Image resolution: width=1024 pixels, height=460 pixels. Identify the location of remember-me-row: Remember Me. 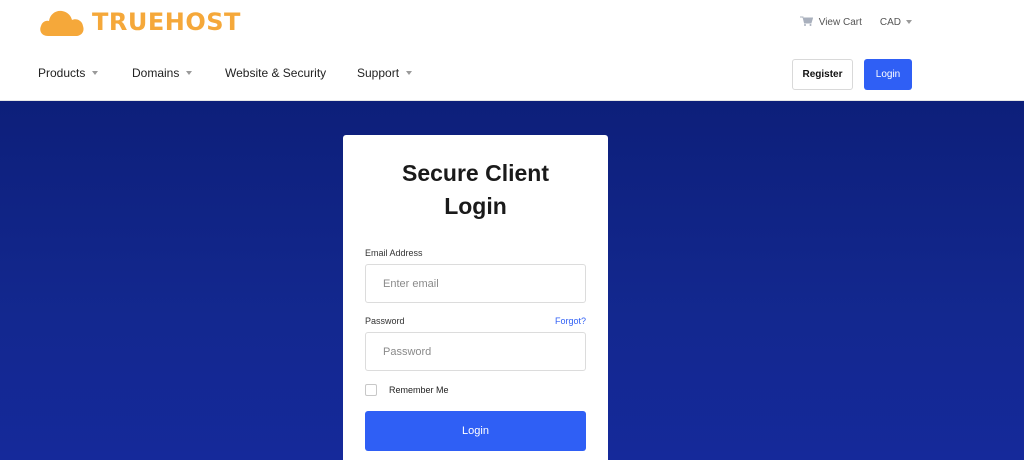
(407, 390).